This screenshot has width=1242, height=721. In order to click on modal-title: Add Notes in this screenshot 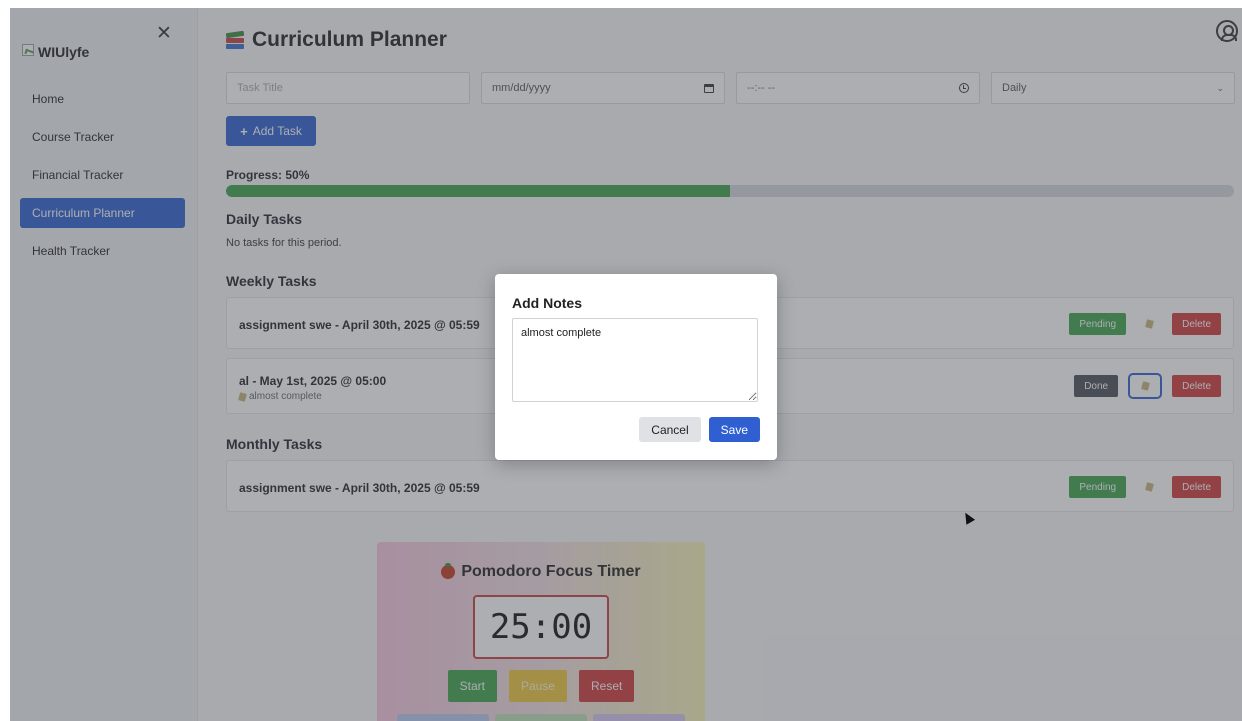, I will do `click(547, 303)`.